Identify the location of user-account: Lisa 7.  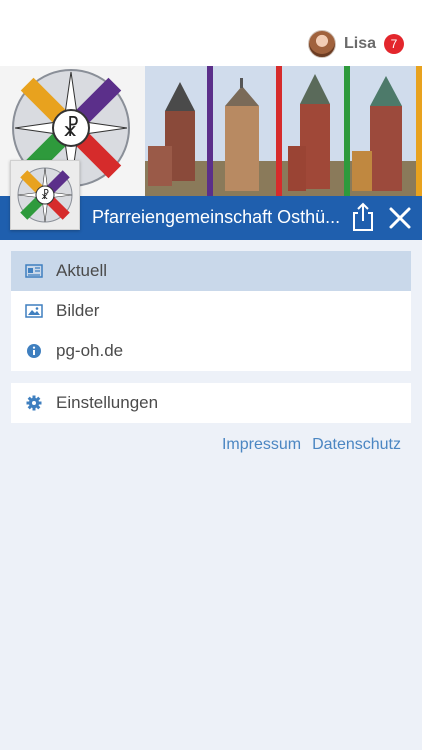
(355, 44).